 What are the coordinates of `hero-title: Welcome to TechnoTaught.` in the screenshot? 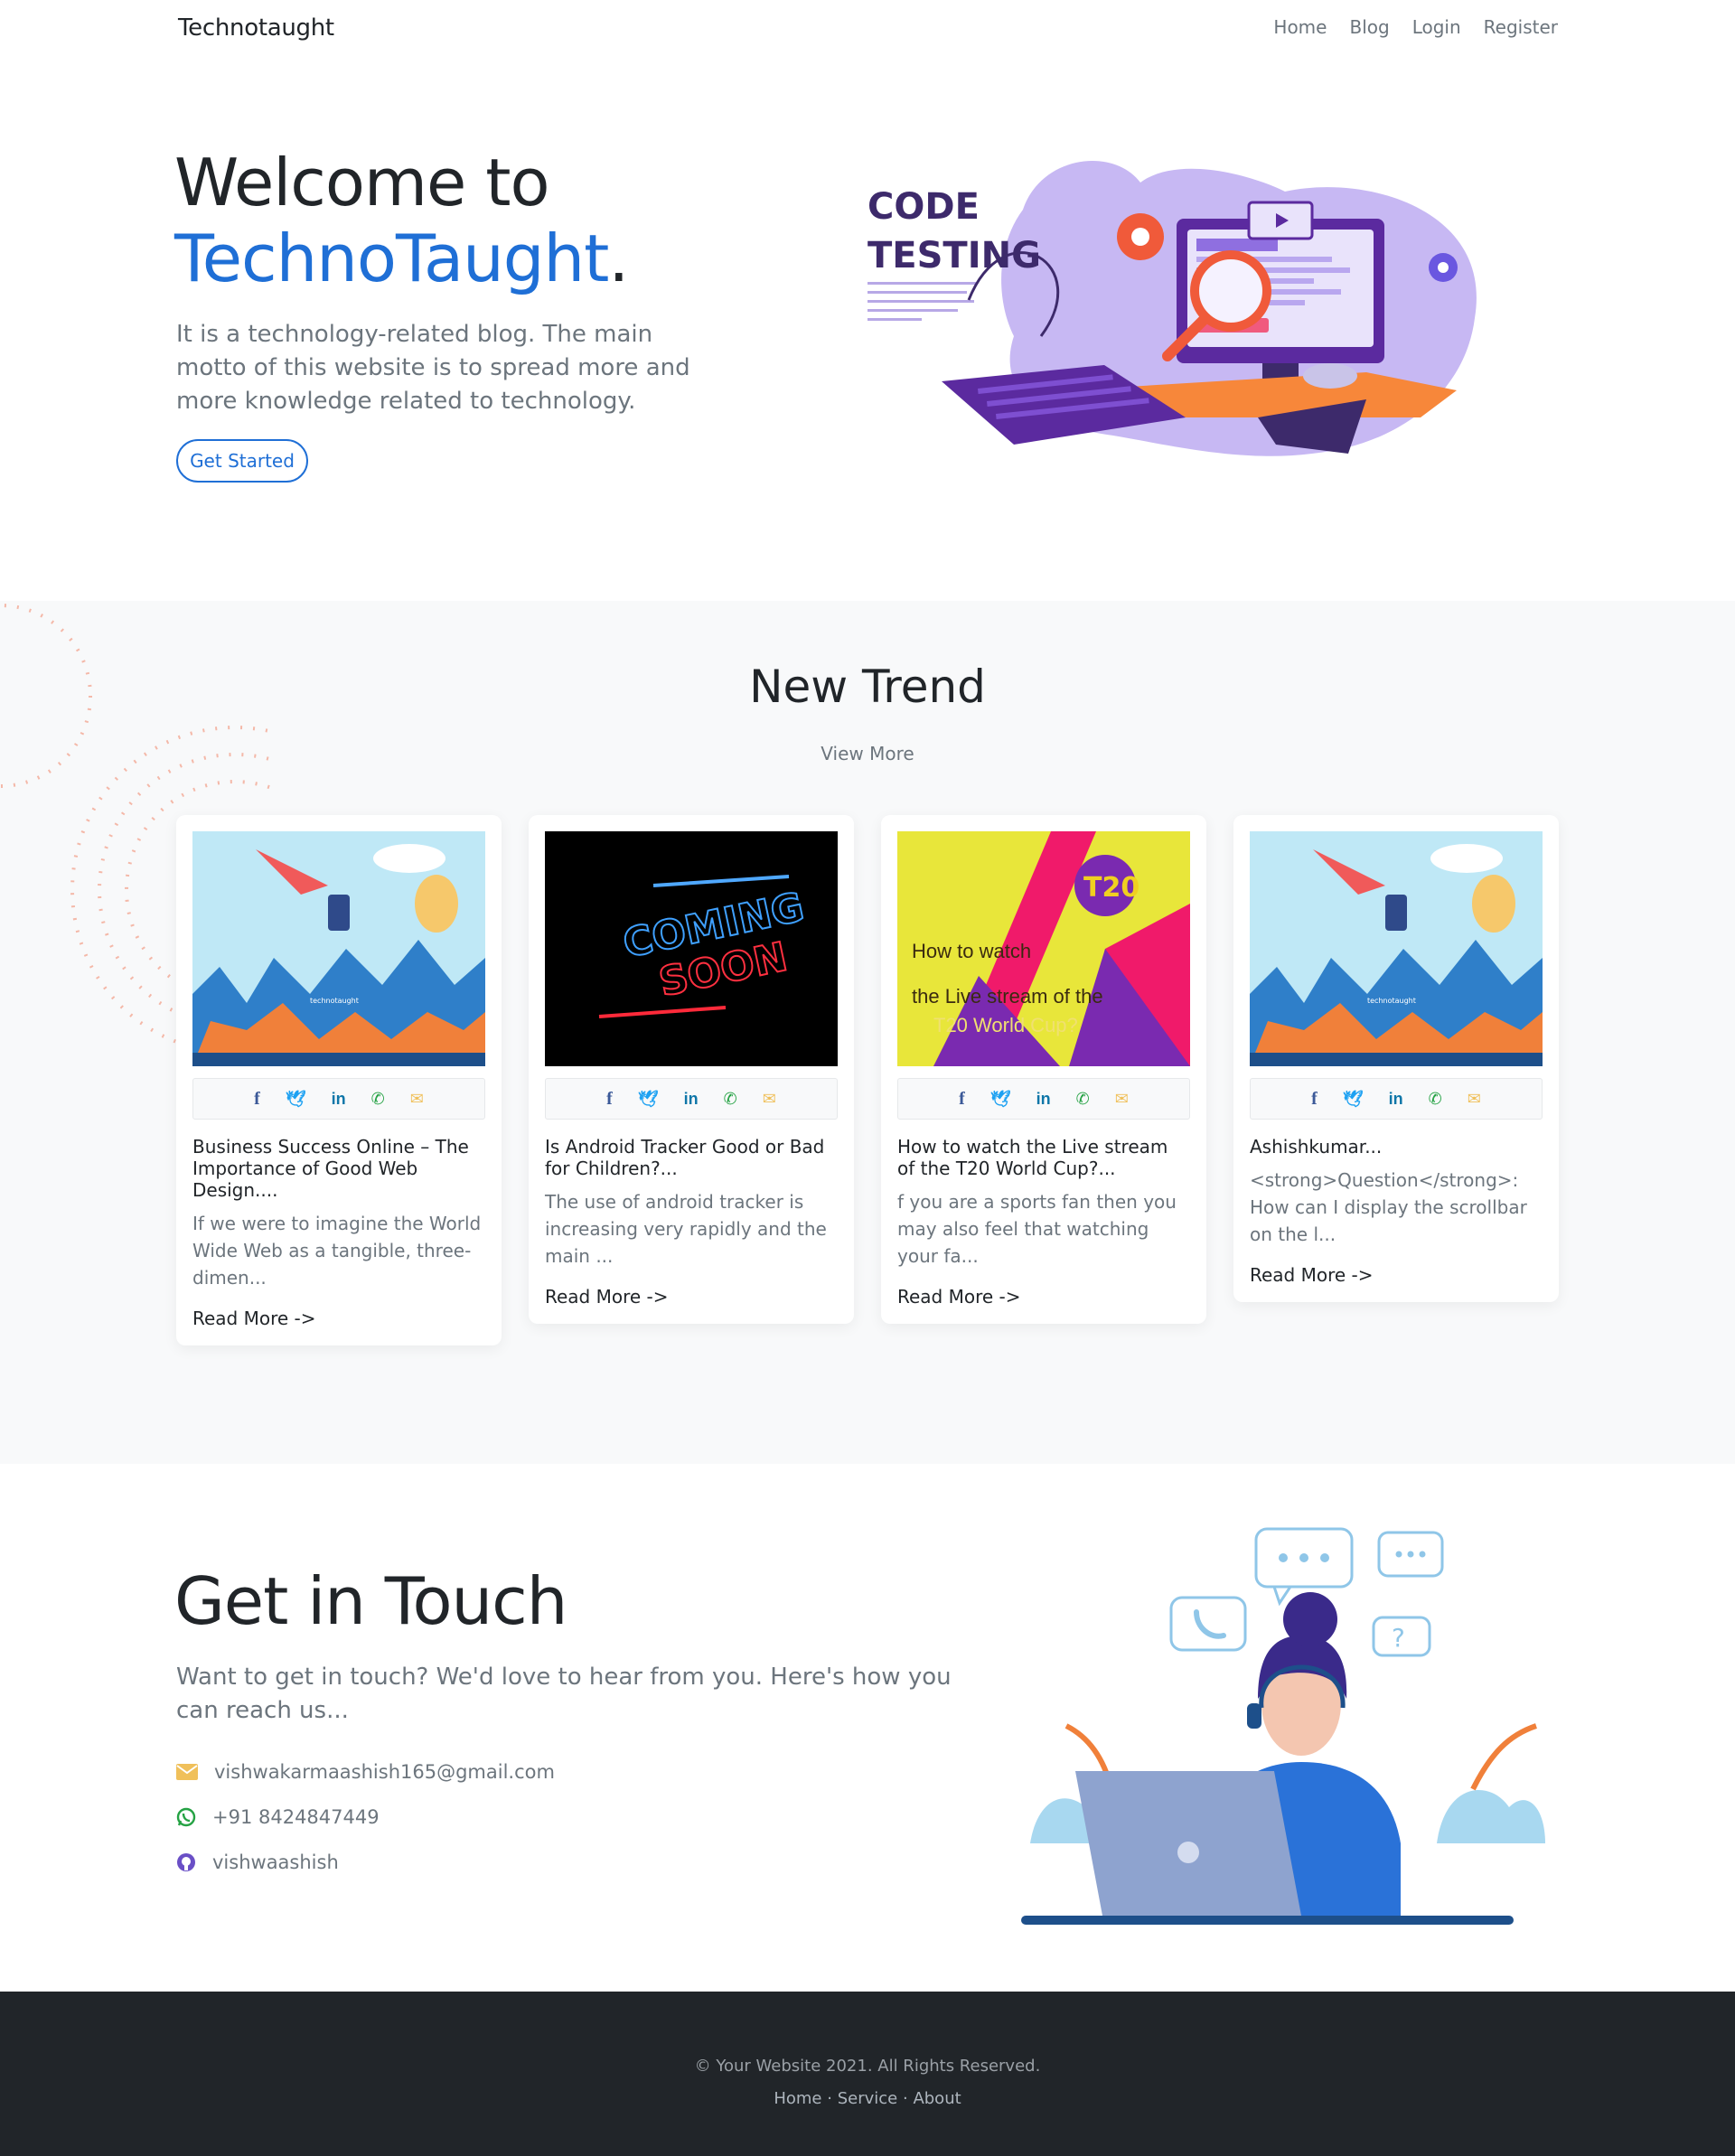 It's located at (402, 220).